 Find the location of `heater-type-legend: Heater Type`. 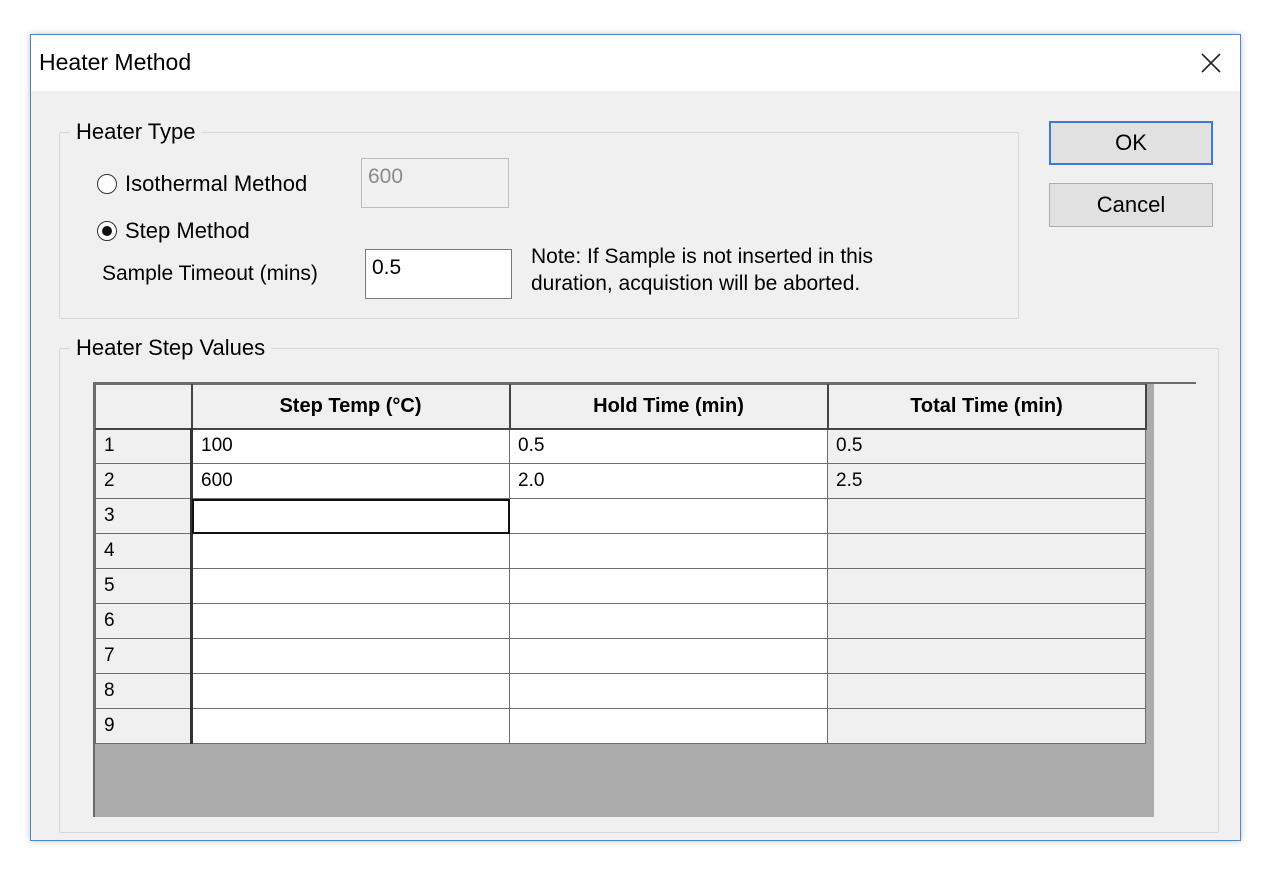

heater-type-legend: Heater Type is located at coordinates (136, 131).